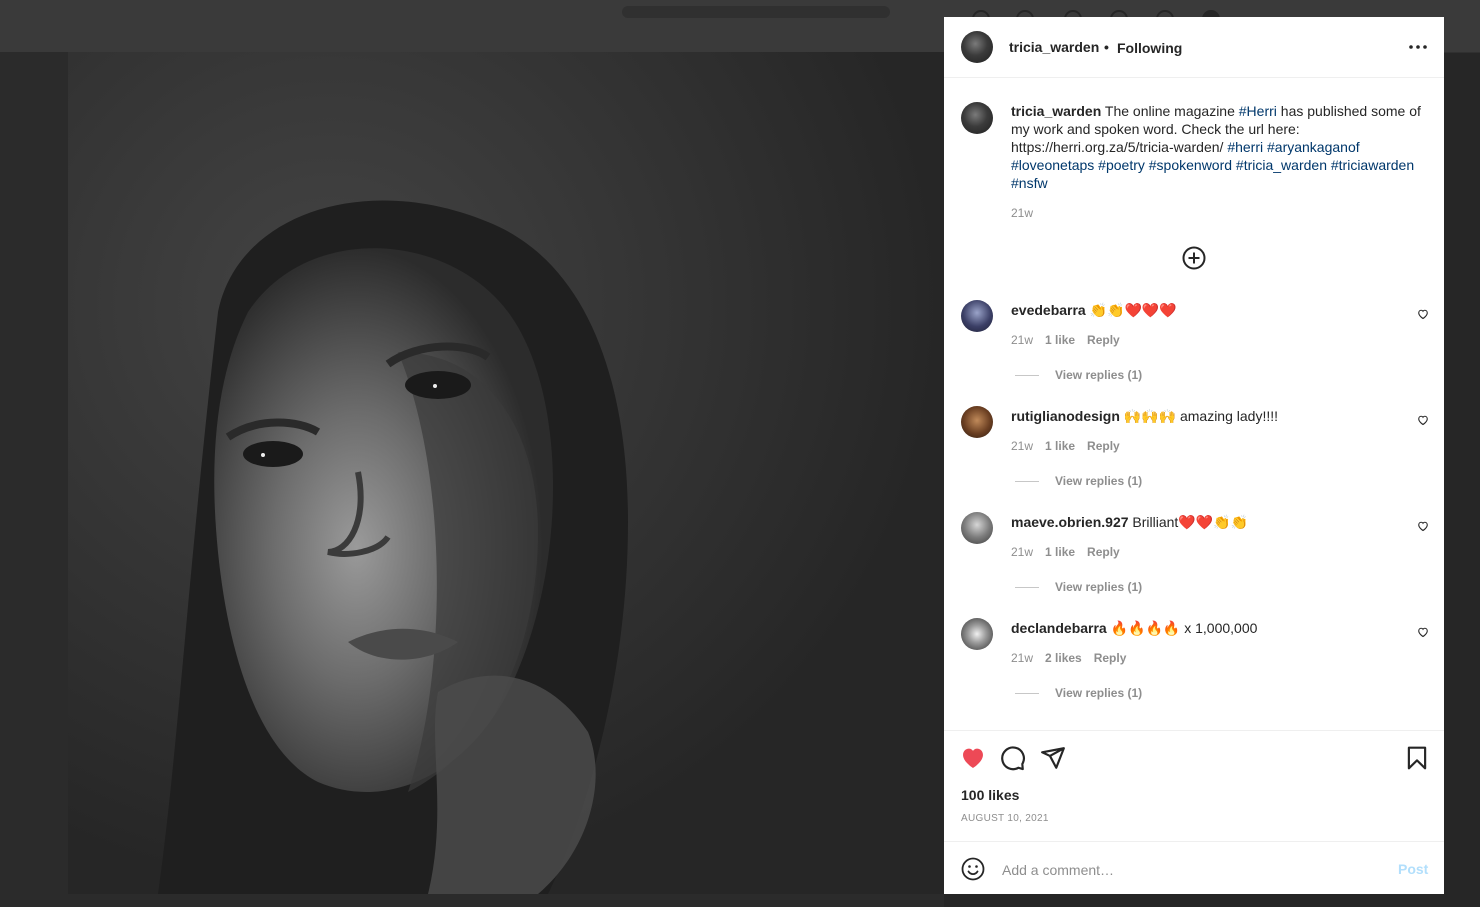 The height and width of the screenshot is (907, 1480). I want to click on post-actions: 100 likes AUGUST 10, 2021, so click(1194, 785).